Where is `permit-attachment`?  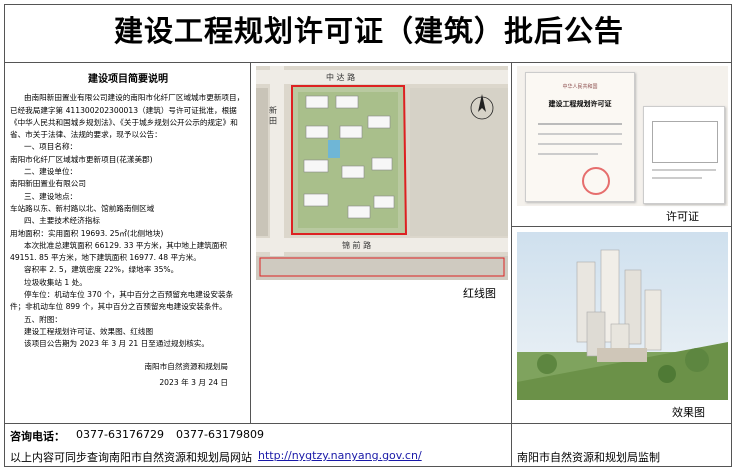 permit-attachment is located at coordinates (684, 155).